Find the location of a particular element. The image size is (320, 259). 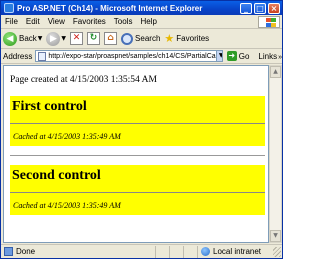

minimize-button: _ is located at coordinates (246, 8).